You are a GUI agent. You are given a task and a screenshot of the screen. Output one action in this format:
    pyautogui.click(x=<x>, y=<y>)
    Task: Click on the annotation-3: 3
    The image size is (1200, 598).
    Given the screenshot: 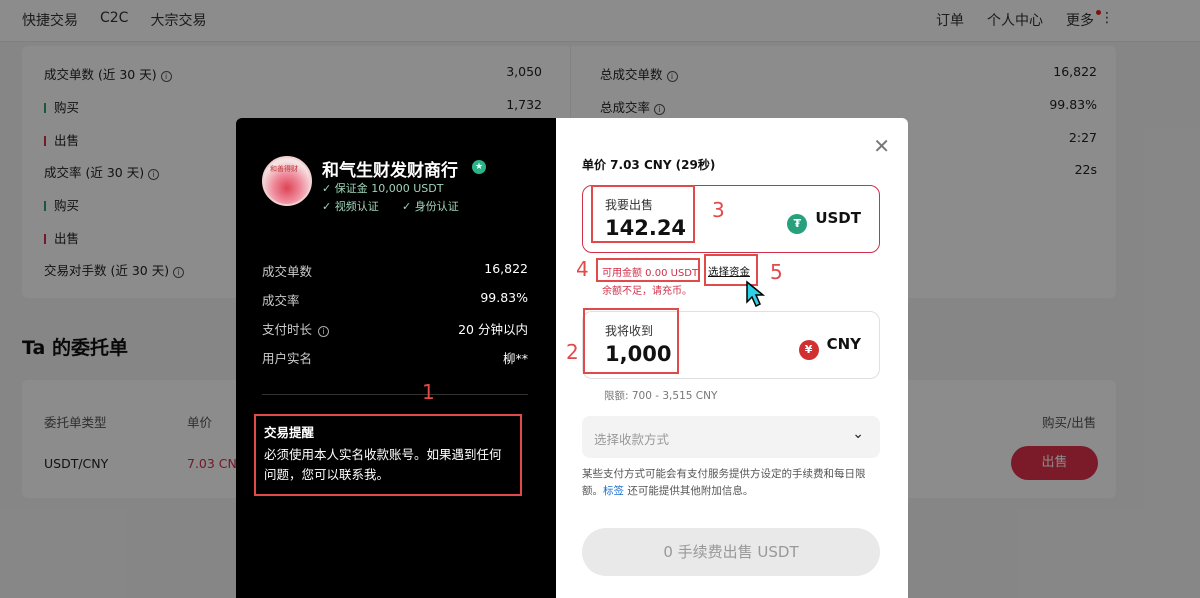 What is the action you would take?
    pyautogui.click(x=718, y=210)
    